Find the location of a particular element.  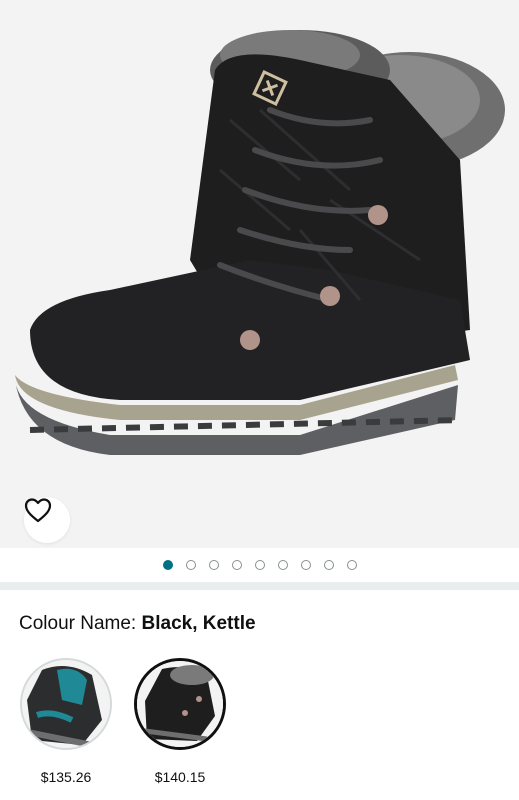

wishlist-button is located at coordinates (47, 520).